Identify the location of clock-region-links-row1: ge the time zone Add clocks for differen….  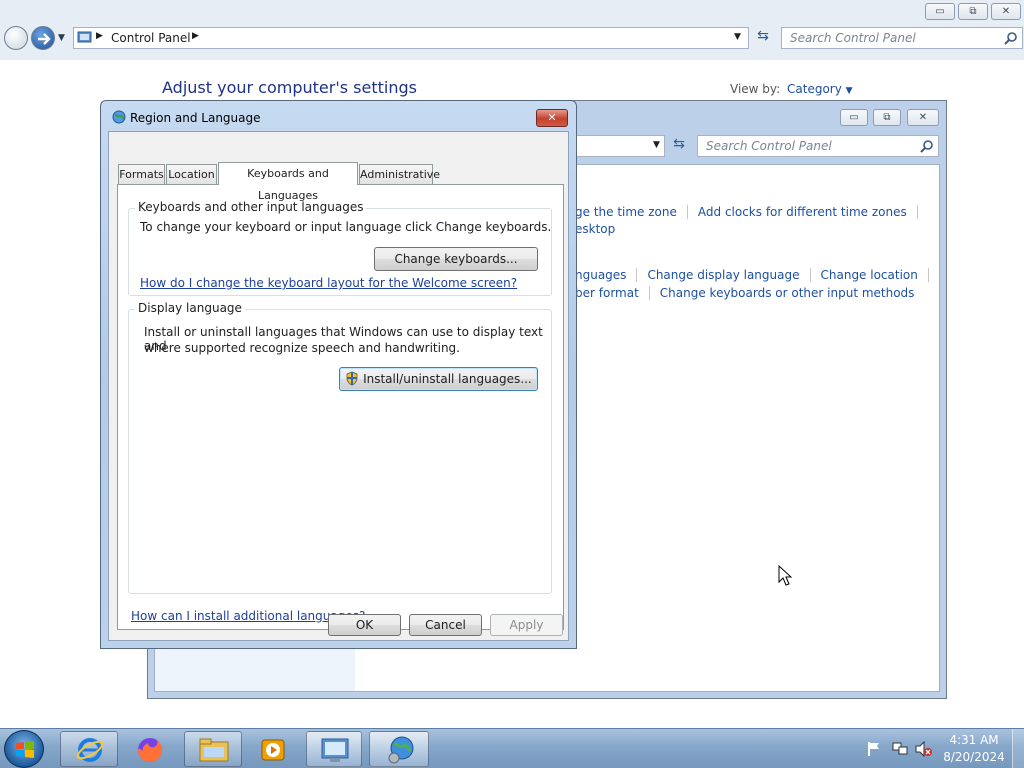
(746, 212).